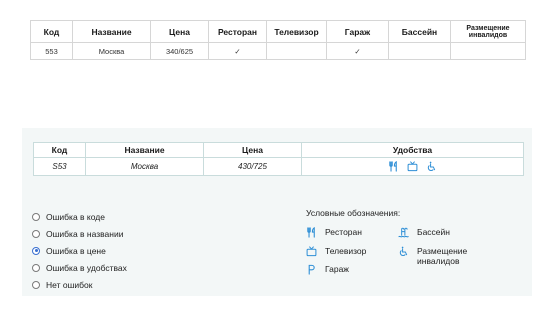 This screenshot has height=315, width=554. I want to click on option-label: Ошибка в цене, so click(76, 250).